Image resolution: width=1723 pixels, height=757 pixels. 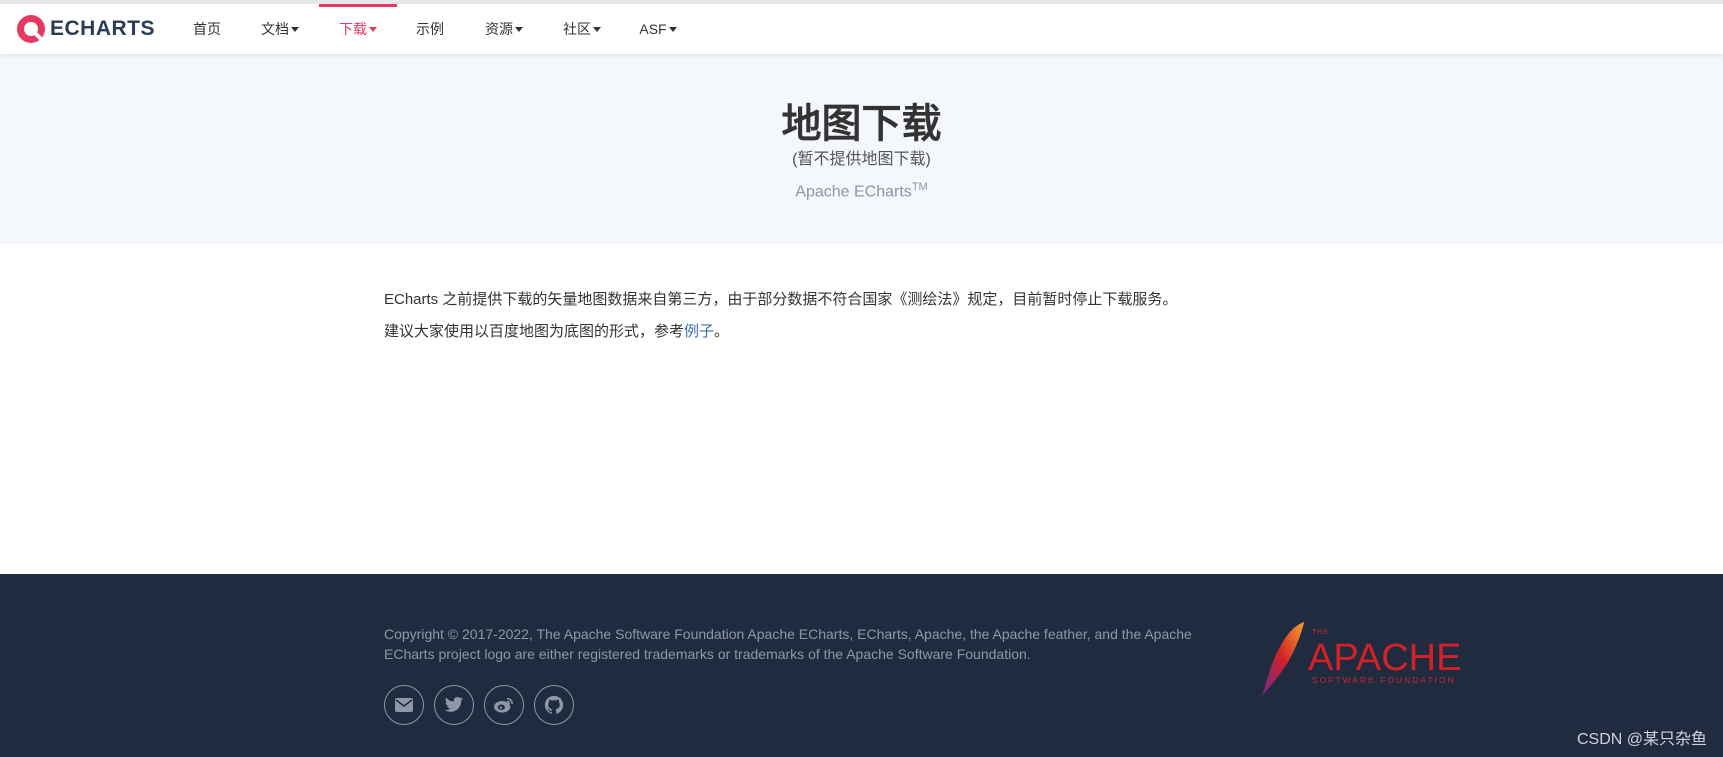 I want to click on apache-logo-tagline: SOFTWARE FOUNDATION, so click(x=1384, y=680).